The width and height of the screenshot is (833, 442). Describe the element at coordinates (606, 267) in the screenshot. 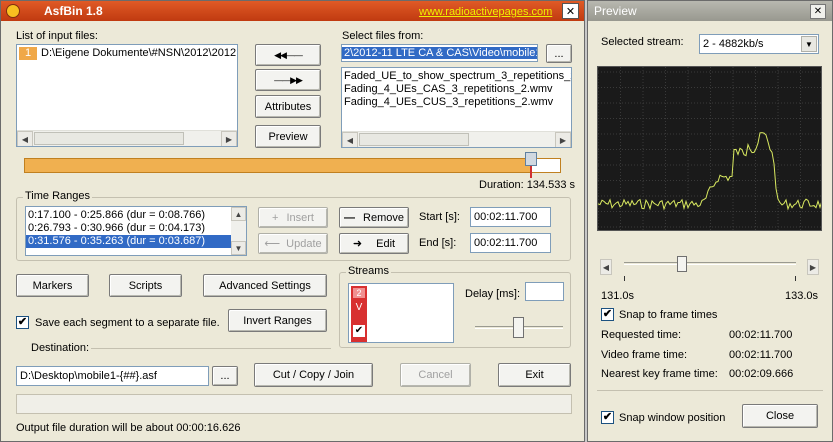

I see `slider-left-icon: ◀` at that location.